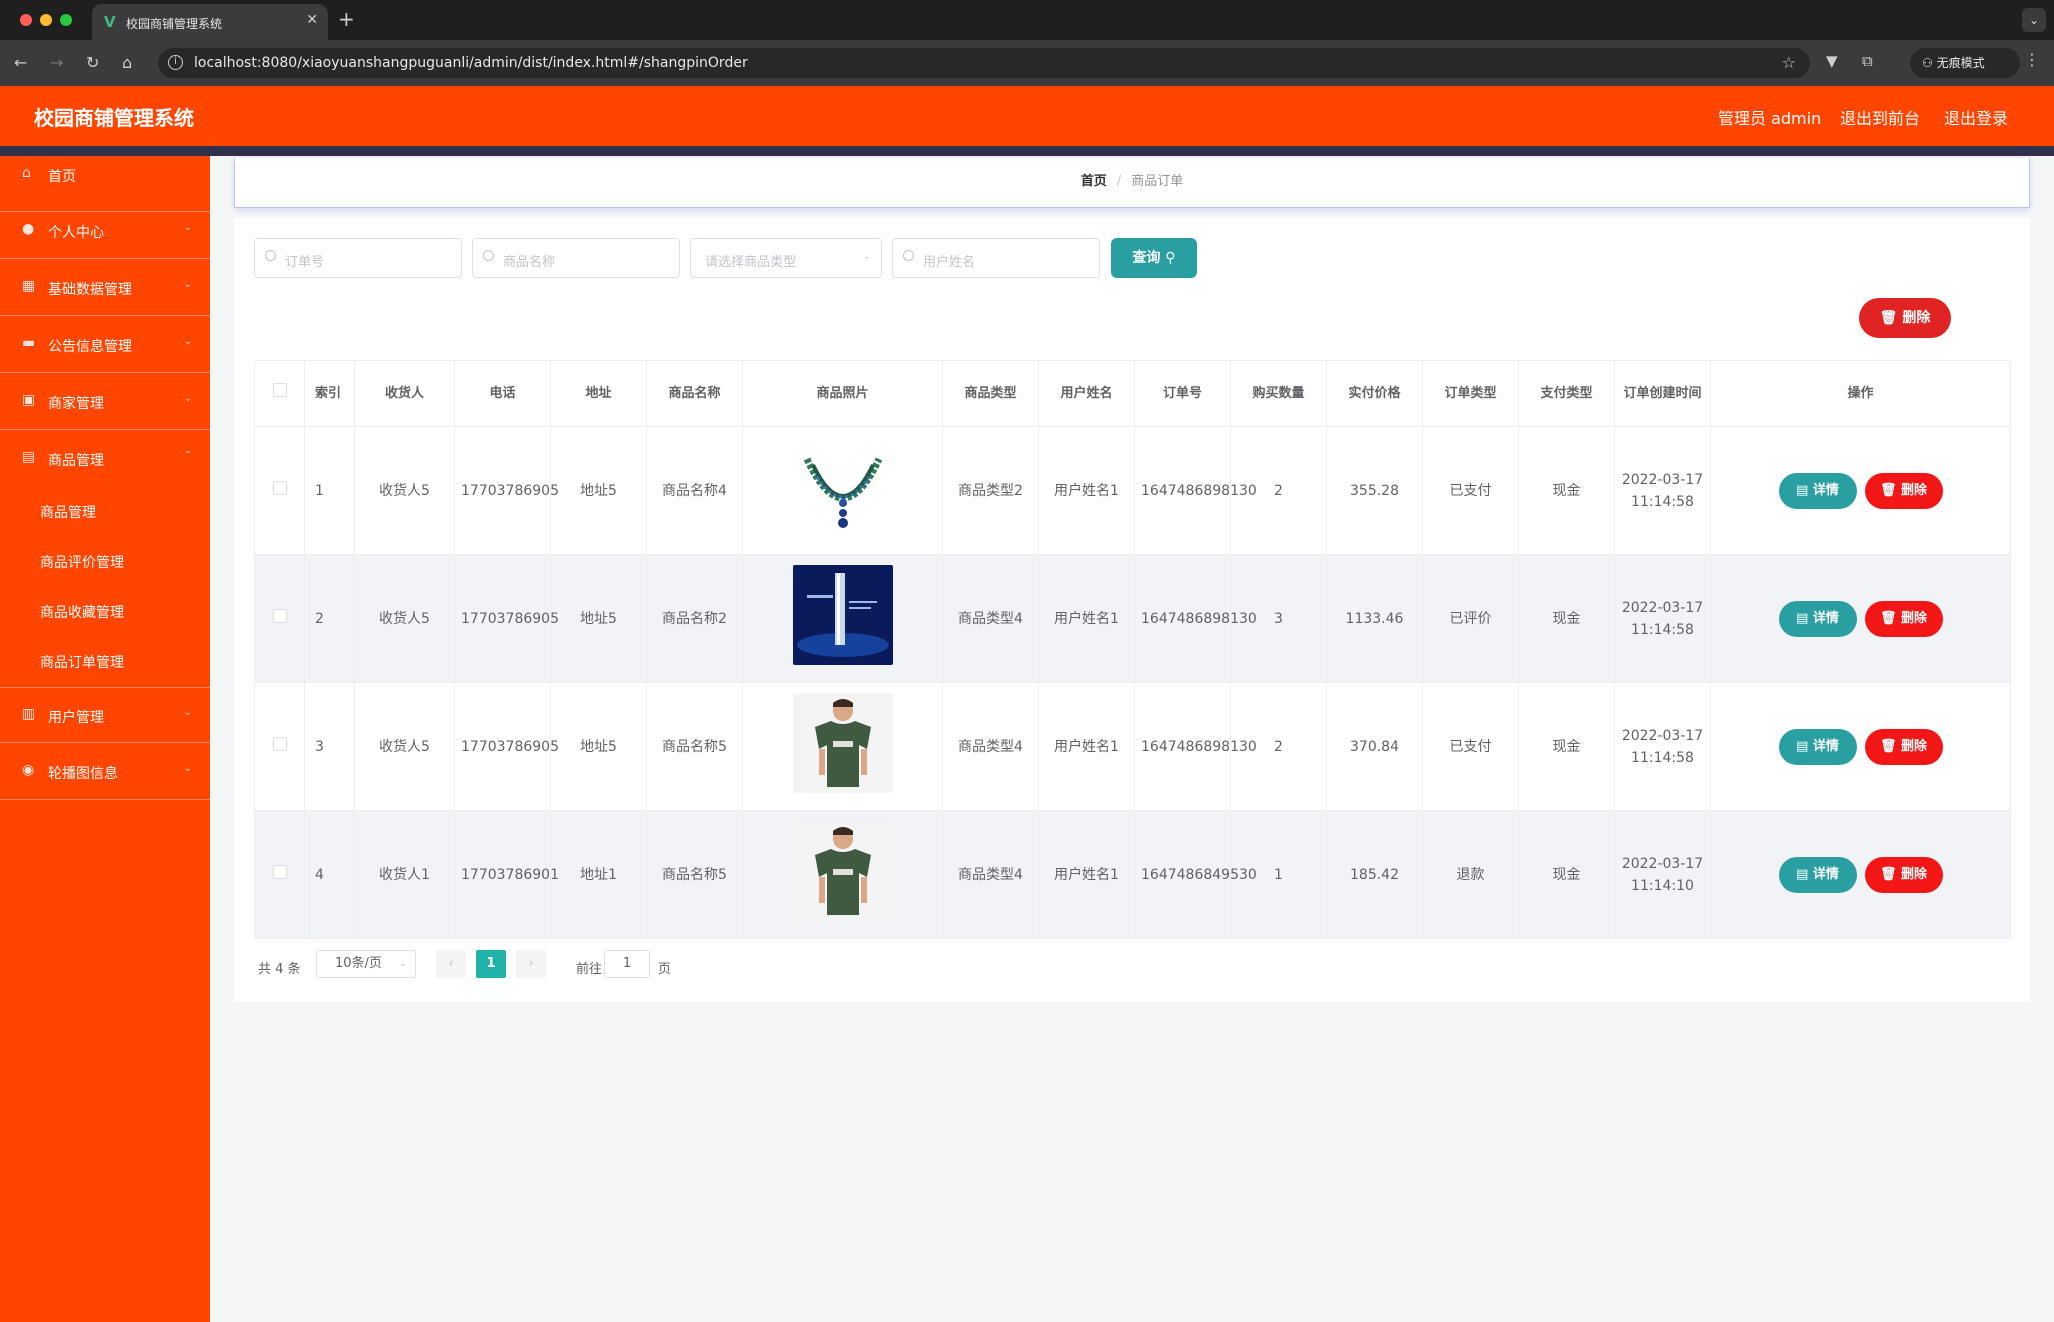  What do you see at coordinates (786, 258) in the screenshot?
I see `product-type-select: 请选择商品类型 ⌄` at bounding box center [786, 258].